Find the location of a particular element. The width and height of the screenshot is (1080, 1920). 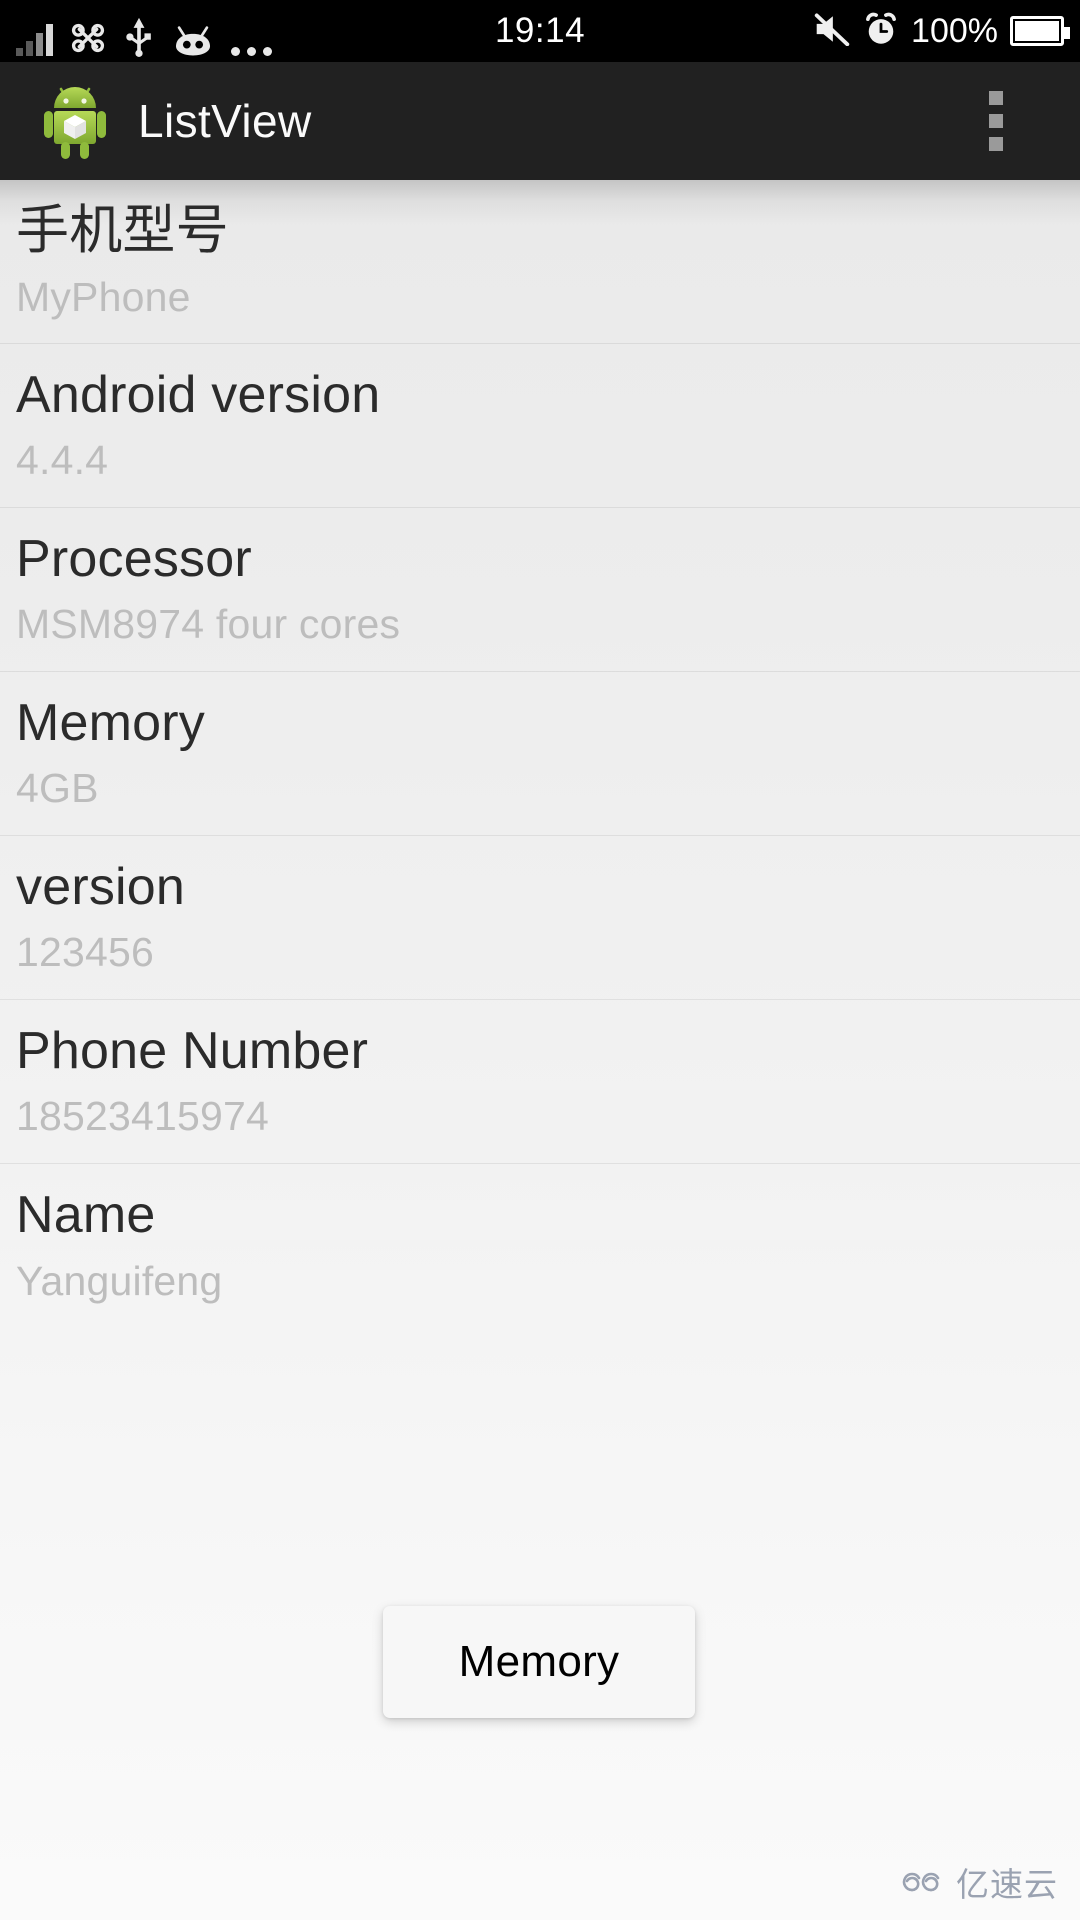

row-primary-text: Phone Number is located at coordinates (192, 1050).